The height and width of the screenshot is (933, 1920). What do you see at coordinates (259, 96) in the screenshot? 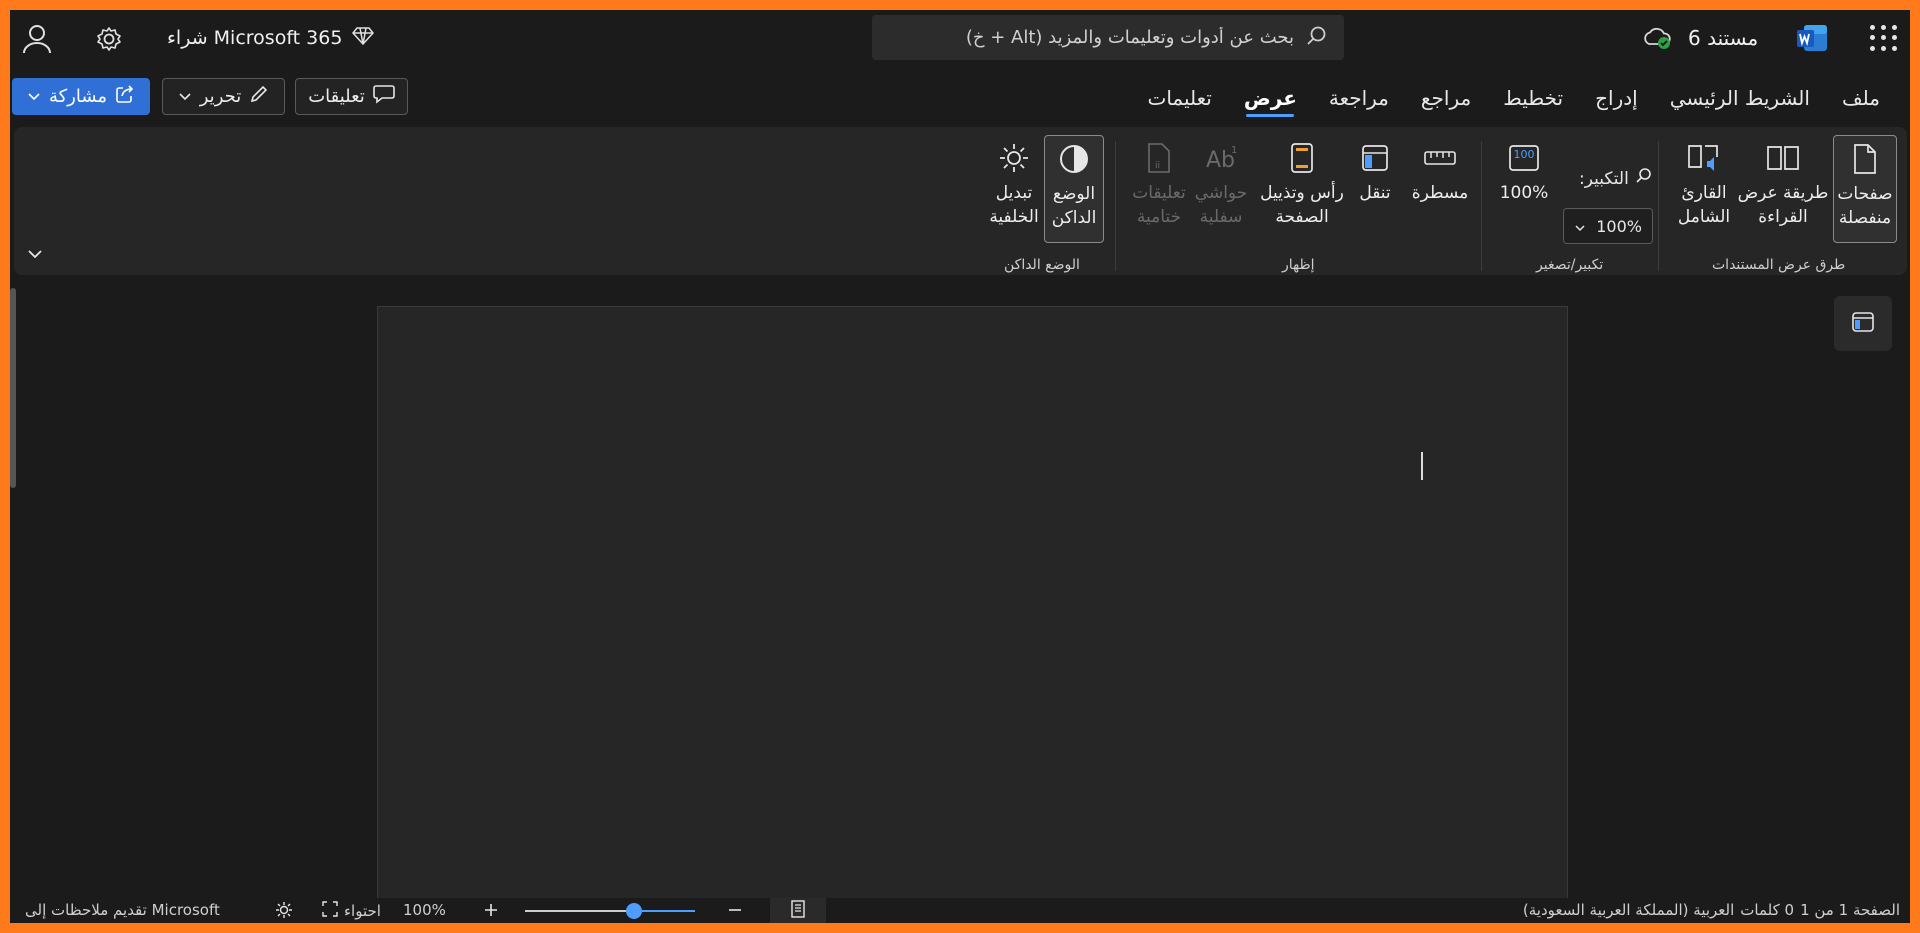
I see `pencil-icon` at bounding box center [259, 96].